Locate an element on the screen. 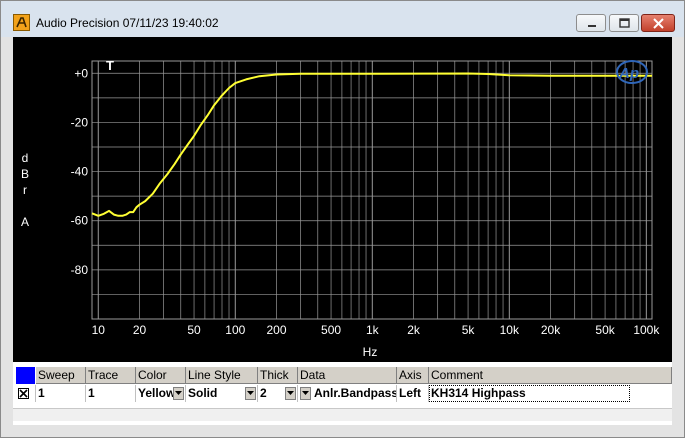  color-dropdown-button is located at coordinates (178, 393).